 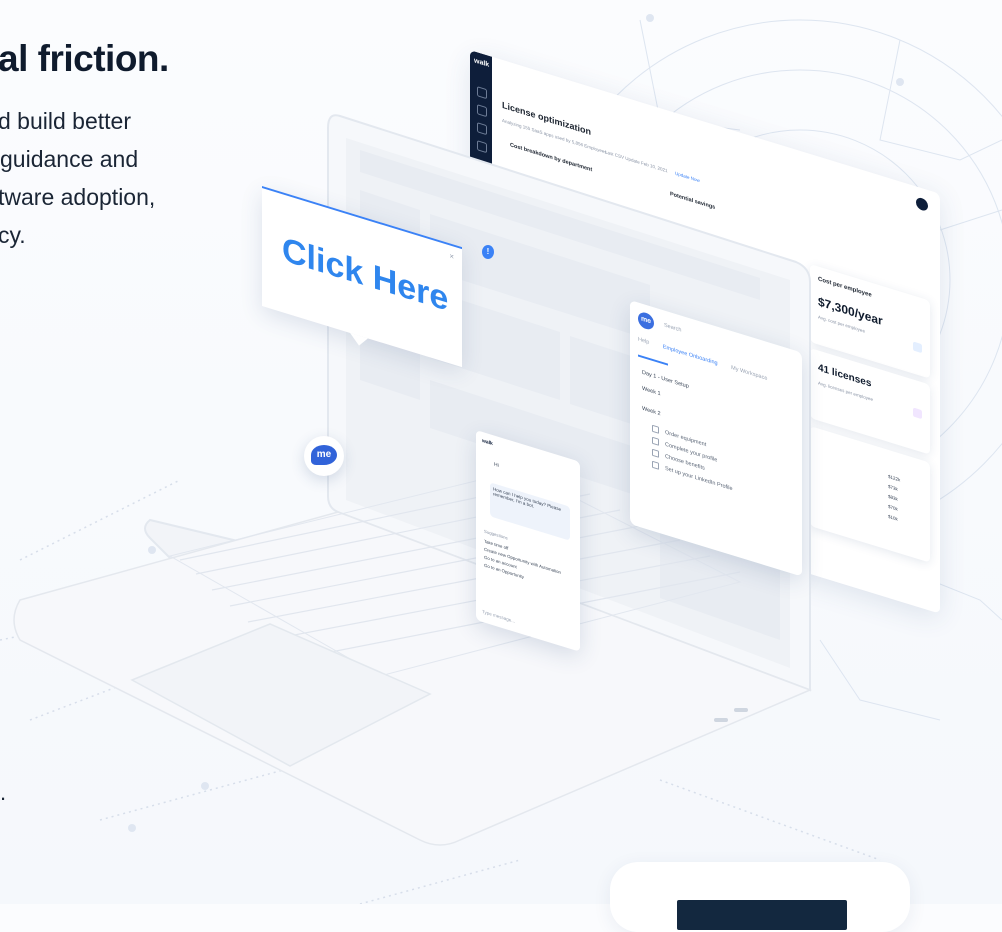 What do you see at coordinates (496, 465) in the screenshot?
I see `chat-greeting: Hi` at bounding box center [496, 465].